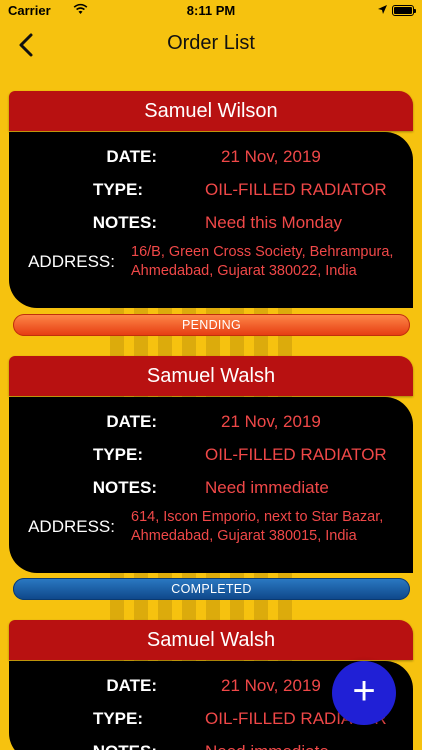 The image size is (422, 750). I want to click on page-title: Order List, so click(211, 43).